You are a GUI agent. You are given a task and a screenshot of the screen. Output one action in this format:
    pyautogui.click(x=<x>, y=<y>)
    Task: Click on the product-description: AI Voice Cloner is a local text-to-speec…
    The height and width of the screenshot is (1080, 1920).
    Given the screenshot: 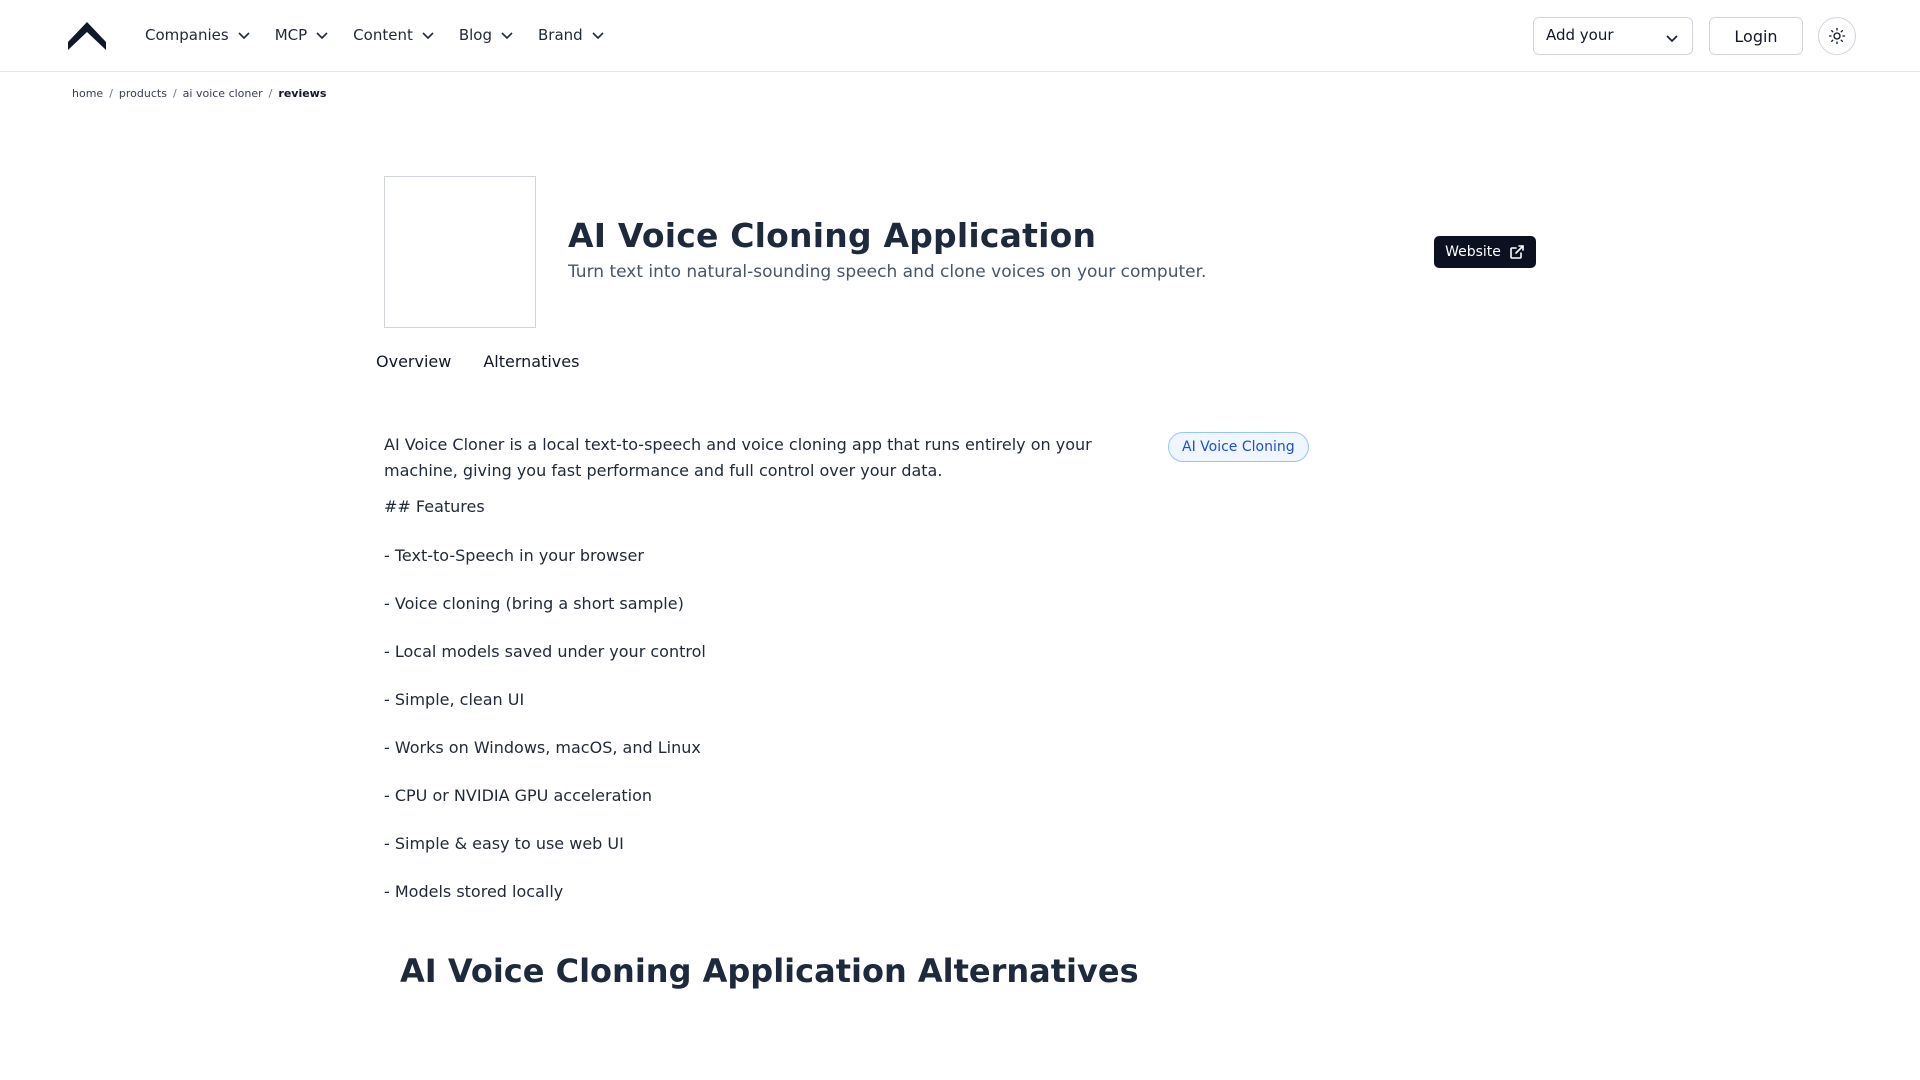 What is the action you would take?
    pyautogui.click(x=738, y=457)
    